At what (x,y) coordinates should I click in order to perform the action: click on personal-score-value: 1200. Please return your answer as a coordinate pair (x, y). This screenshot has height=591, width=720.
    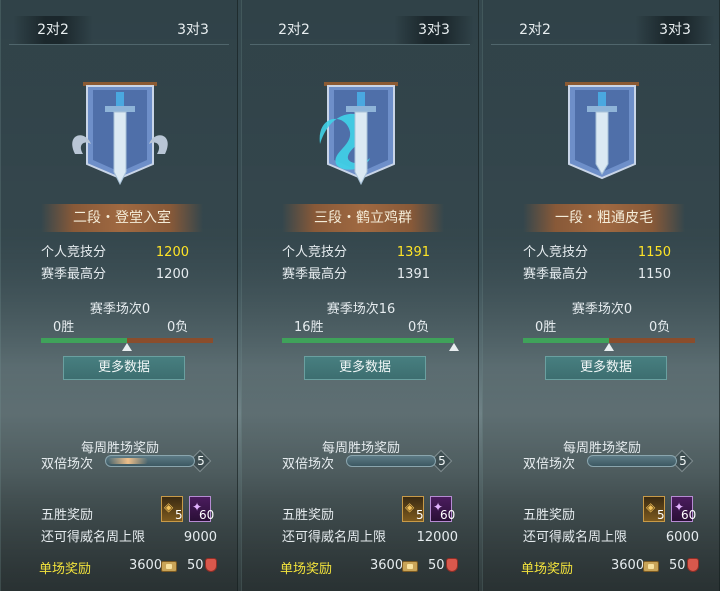
    Looking at the image, I should click on (172, 252).